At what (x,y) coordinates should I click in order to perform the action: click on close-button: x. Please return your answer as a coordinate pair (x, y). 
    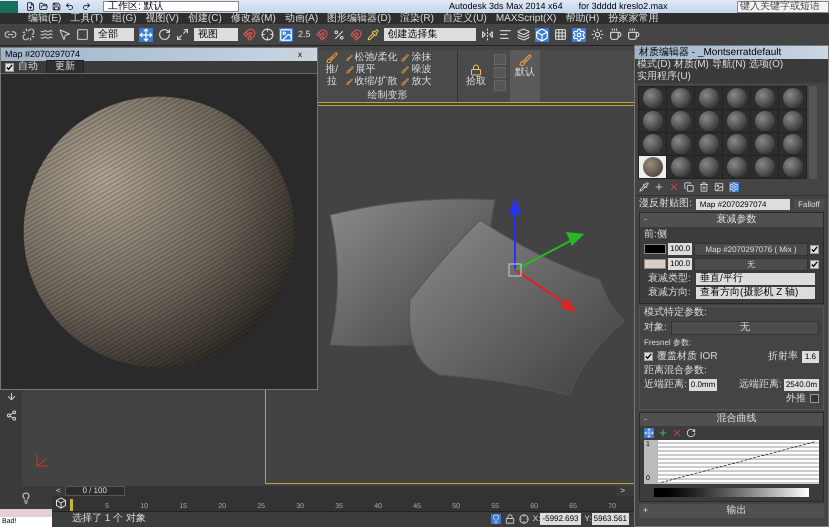
    Looking at the image, I should click on (300, 55).